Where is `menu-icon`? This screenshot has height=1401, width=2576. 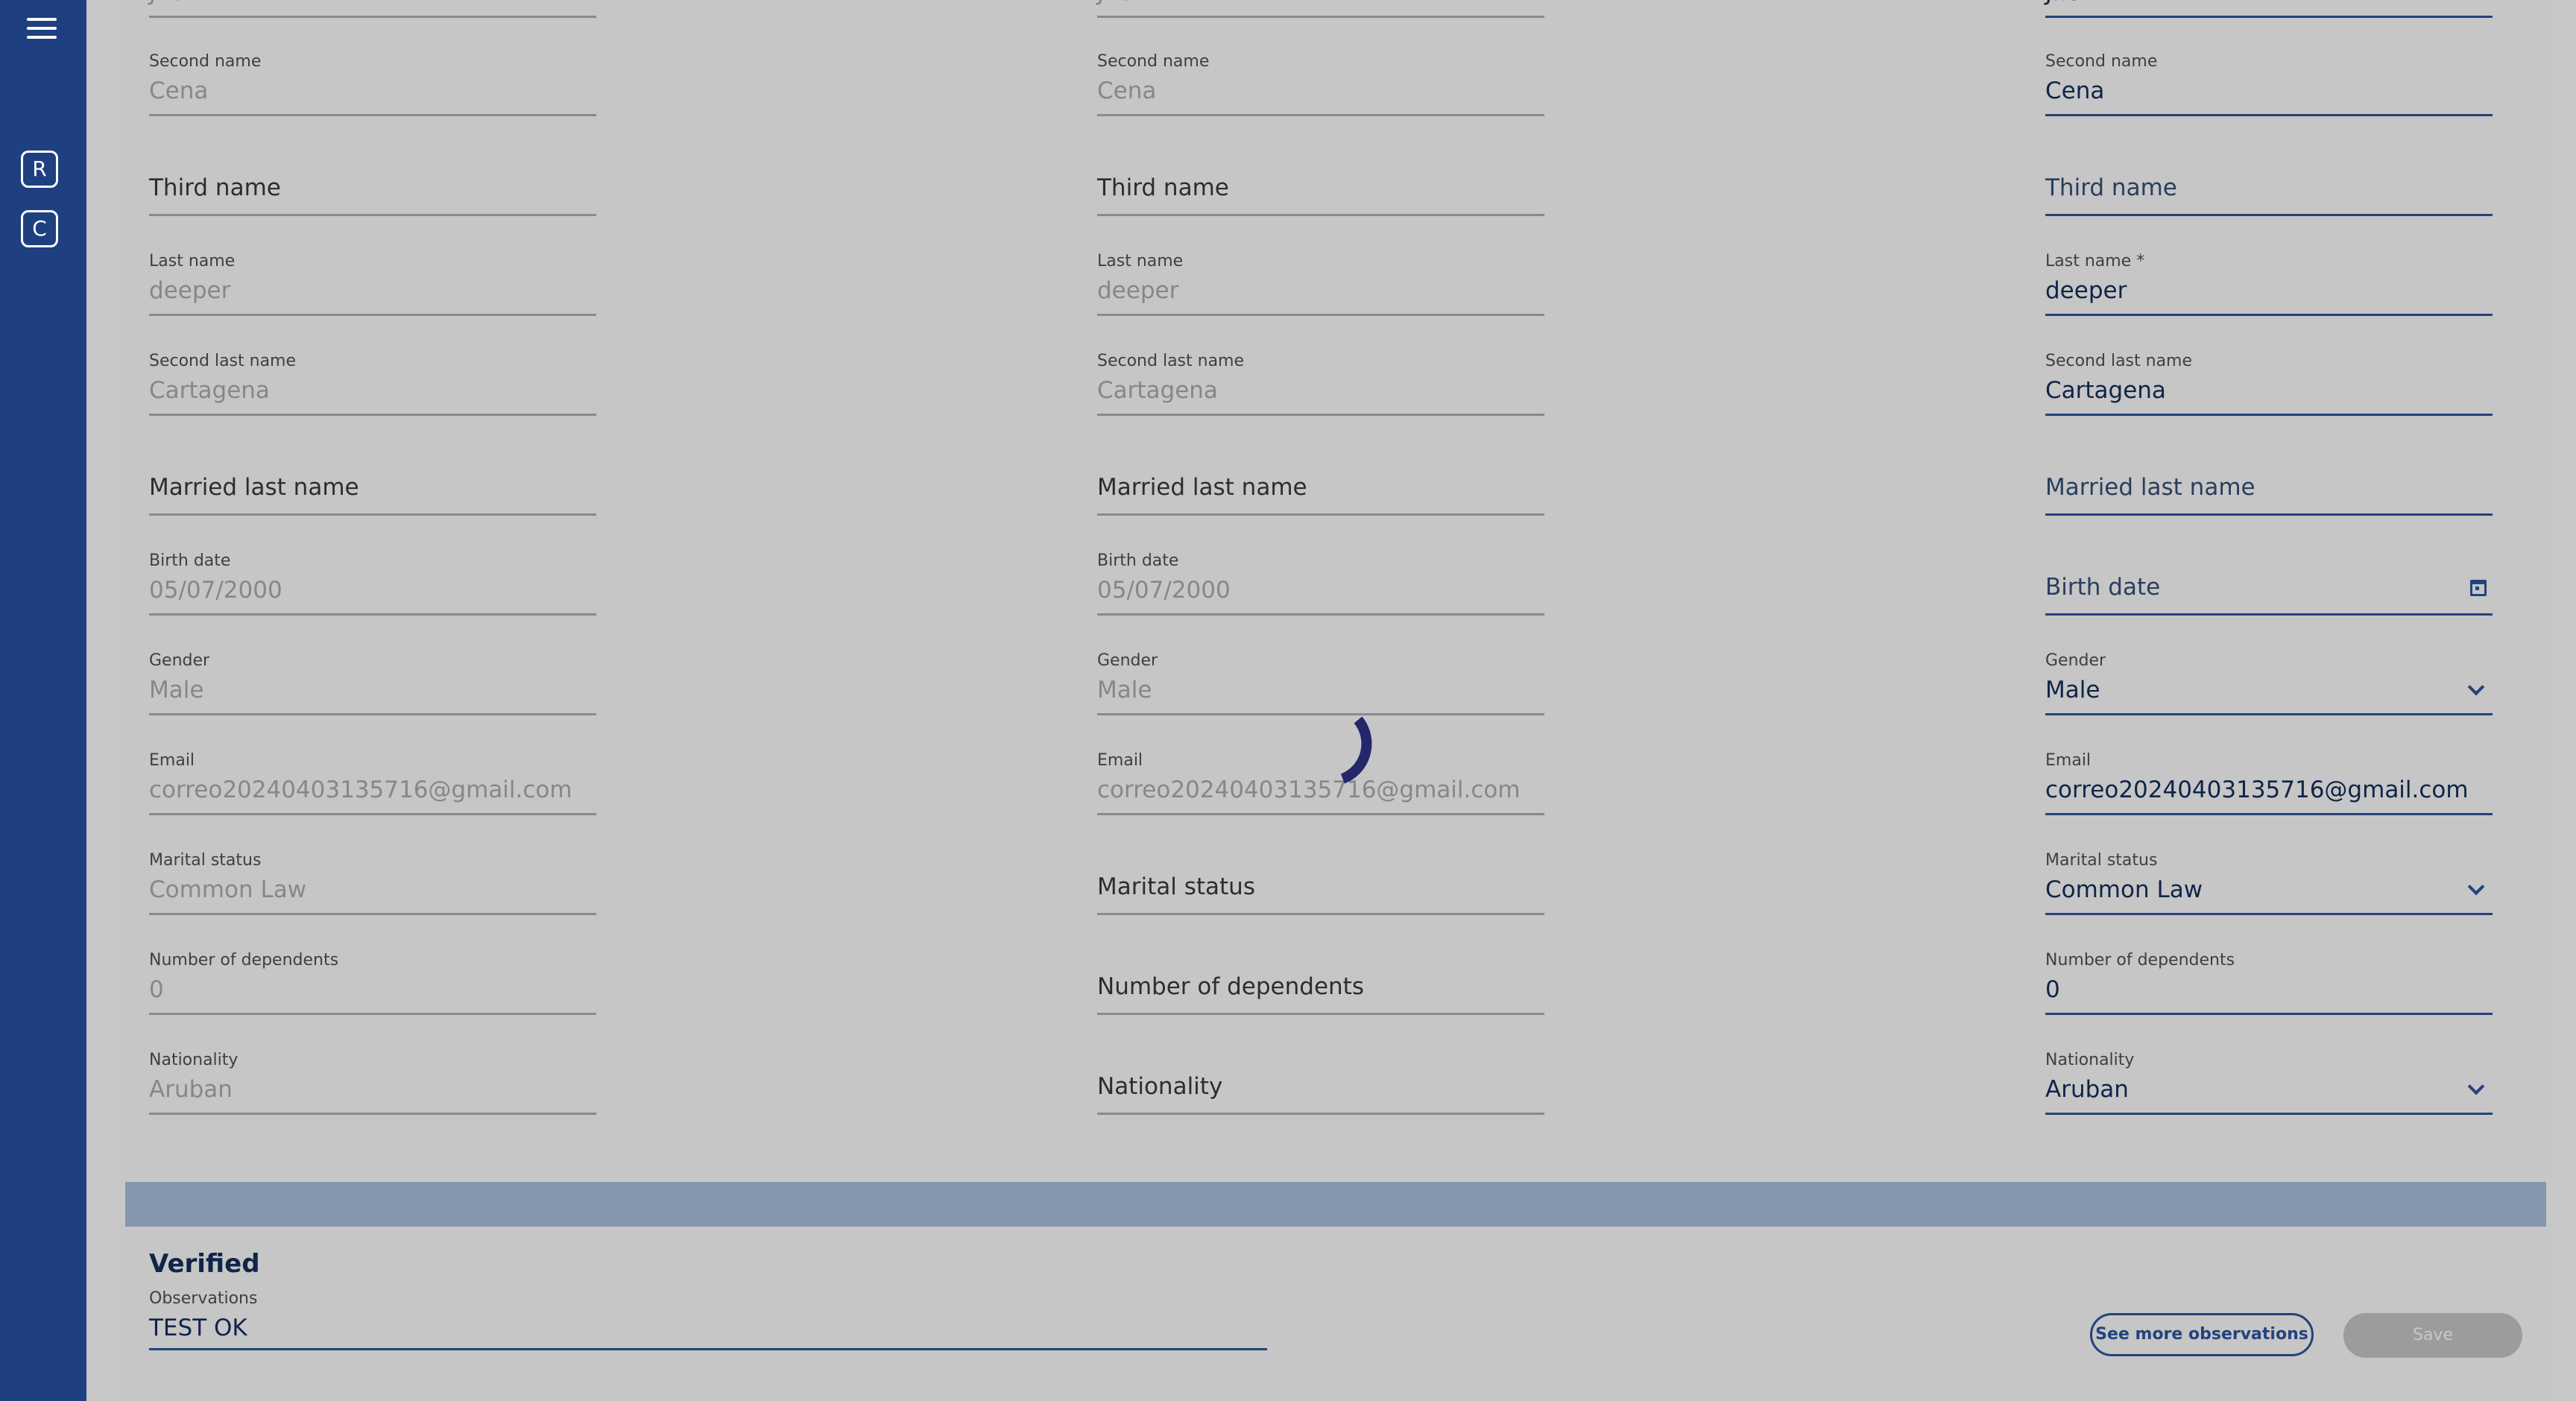
menu-icon is located at coordinates (42, 29).